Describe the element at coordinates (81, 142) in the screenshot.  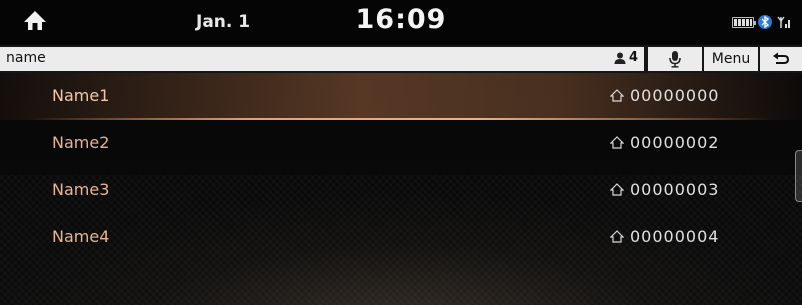
I see `contact-name: Name2` at that location.